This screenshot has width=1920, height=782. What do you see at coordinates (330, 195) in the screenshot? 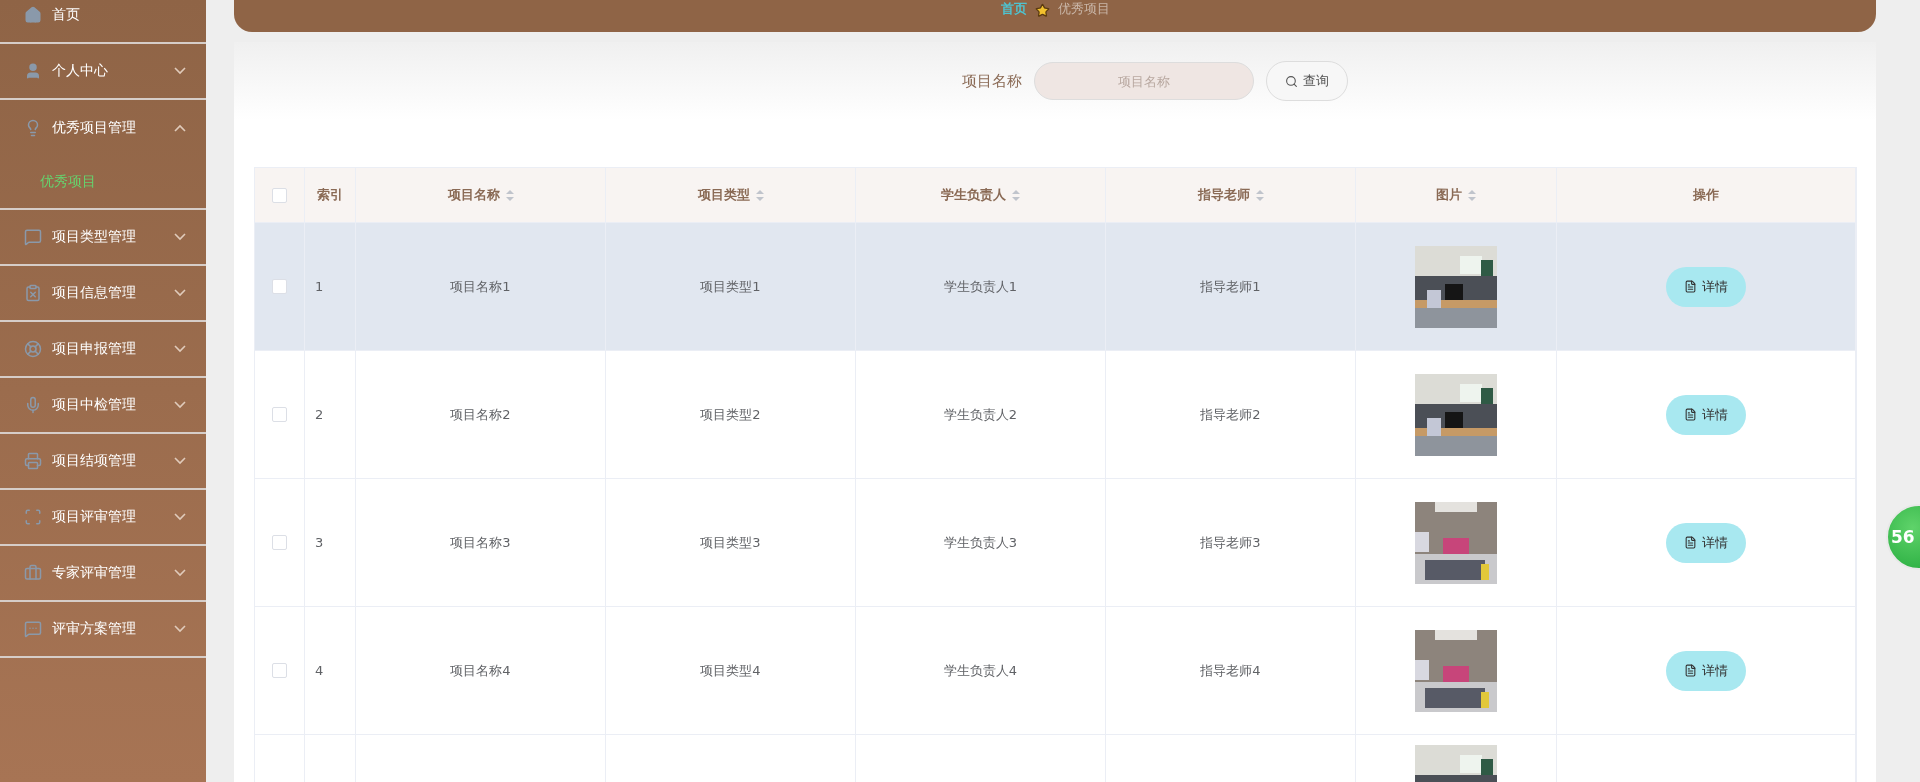
I see `column-header: 索引` at bounding box center [330, 195].